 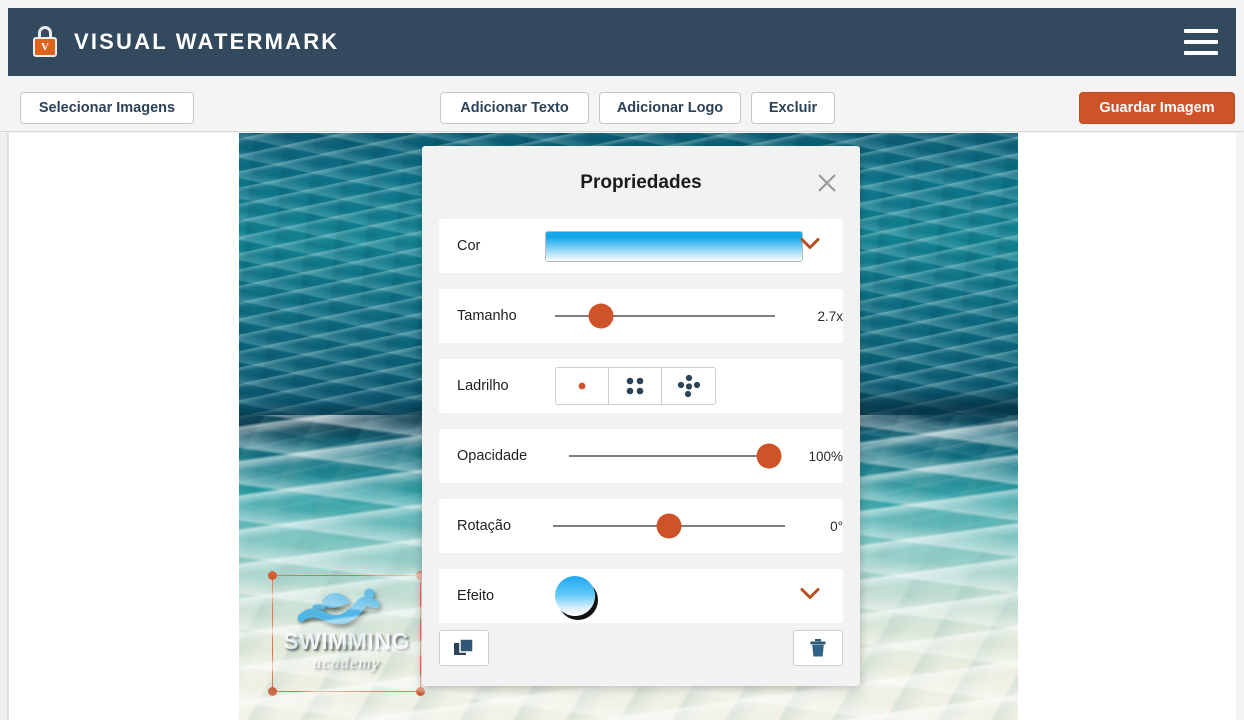 I want to click on padlock-body: V, so click(x=45, y=47).